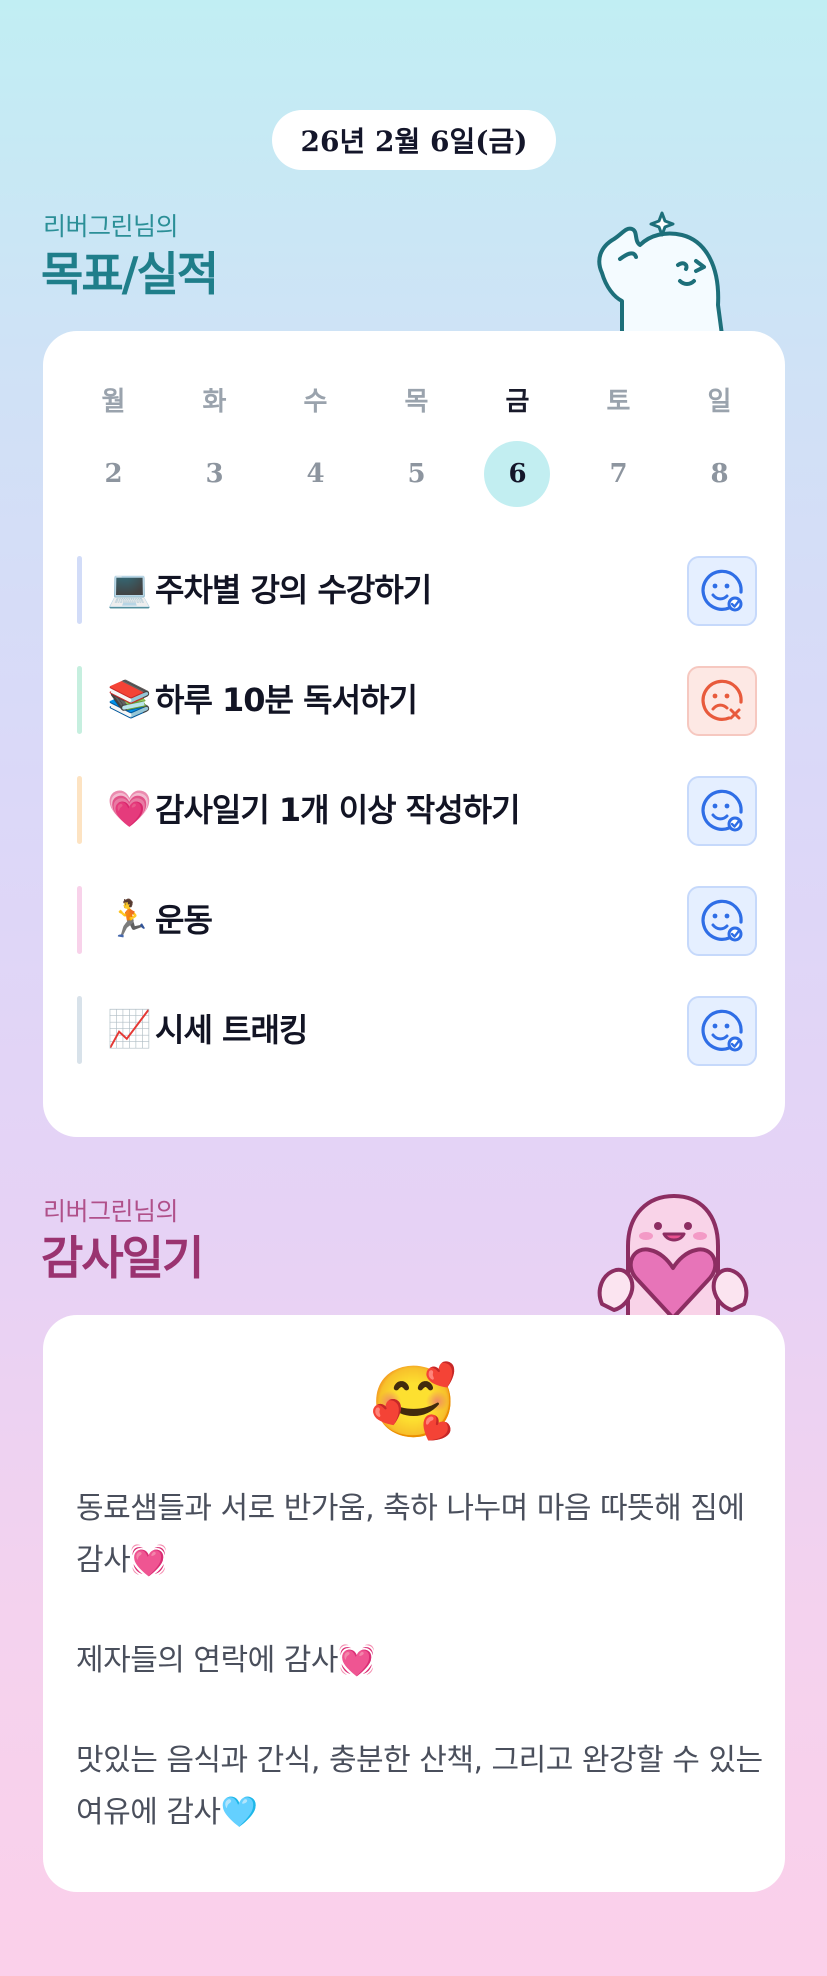 The width and height of the screenshot is (827, 1976). What do you see at coordinates (416, 399) in the screenshot?
I see `weekday-thu: 목` at bounding box center [416, 399].